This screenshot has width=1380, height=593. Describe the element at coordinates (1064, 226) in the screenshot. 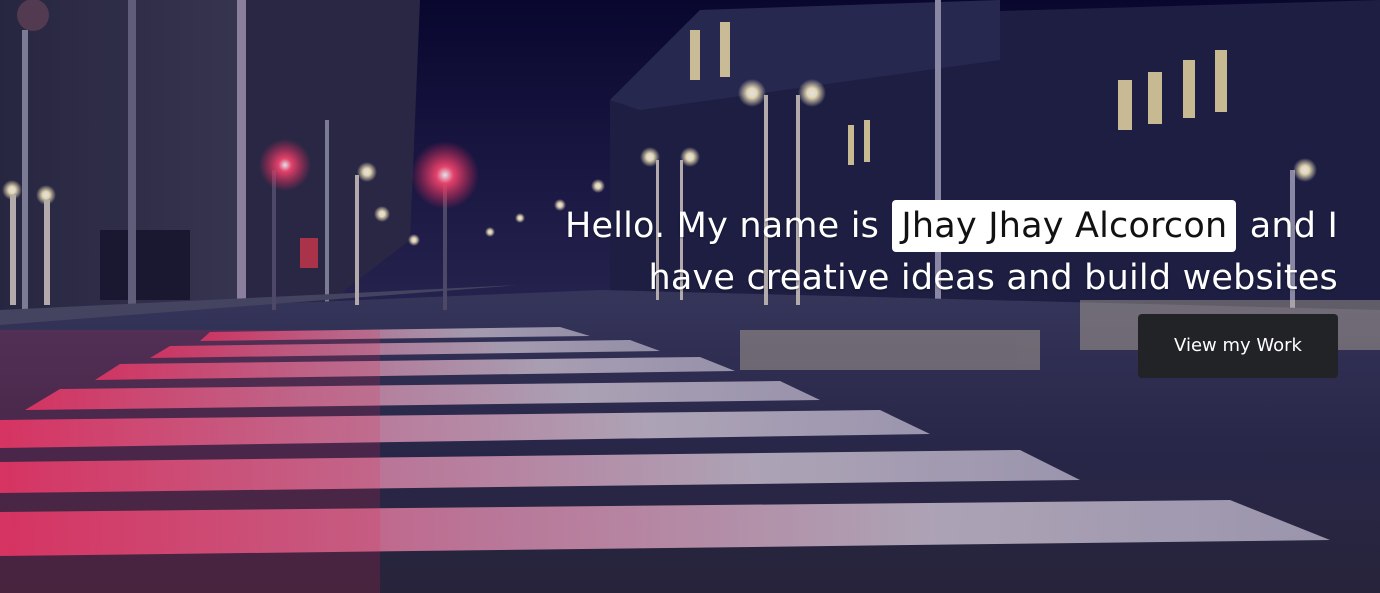

I see `name-highlight: Jhay Jhay Alcorcon` at that location.